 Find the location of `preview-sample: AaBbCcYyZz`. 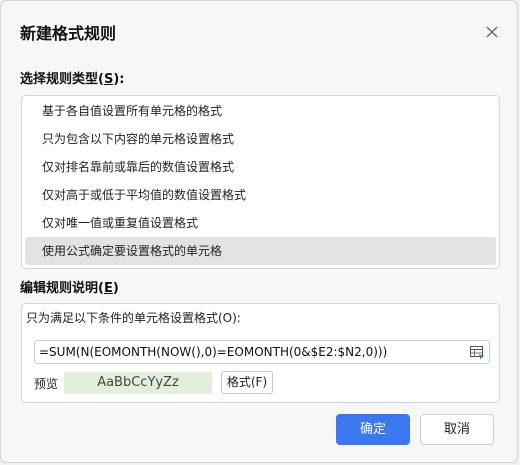

preview-sample: AaBbCcYyZz is located at coordinates (138, 383).